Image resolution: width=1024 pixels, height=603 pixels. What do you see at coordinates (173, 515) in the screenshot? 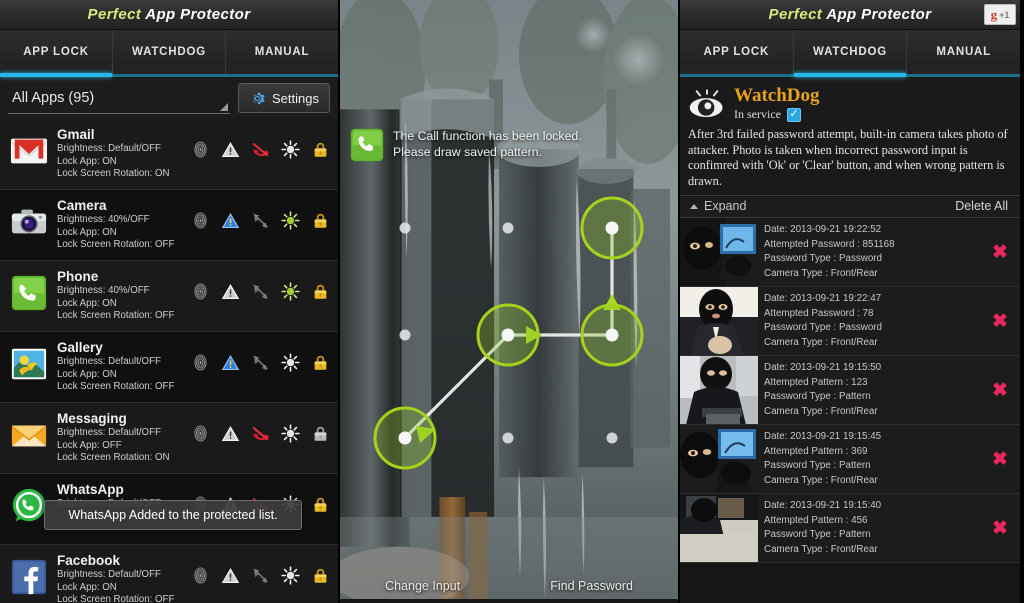
I see `toast-text: WhatsApp Added to the protected list.` at bounding box center [173, 515].